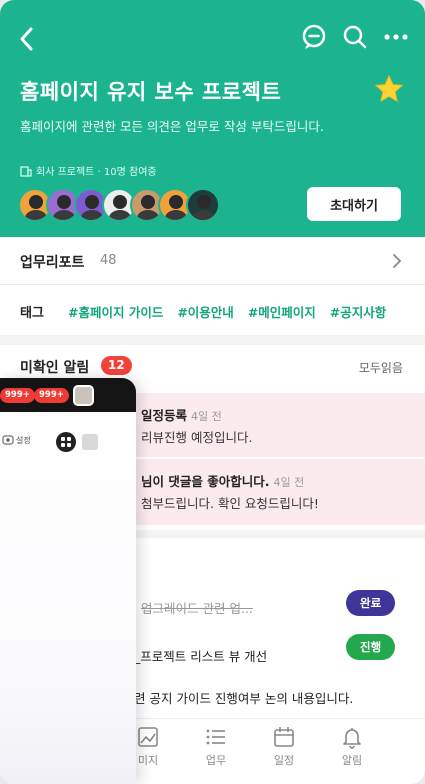 This screenshot has height=784, width=425. Describe the element at coordinates (52, 263) in the screenshot. I see `work-report-label: 업무리포트` at that location.